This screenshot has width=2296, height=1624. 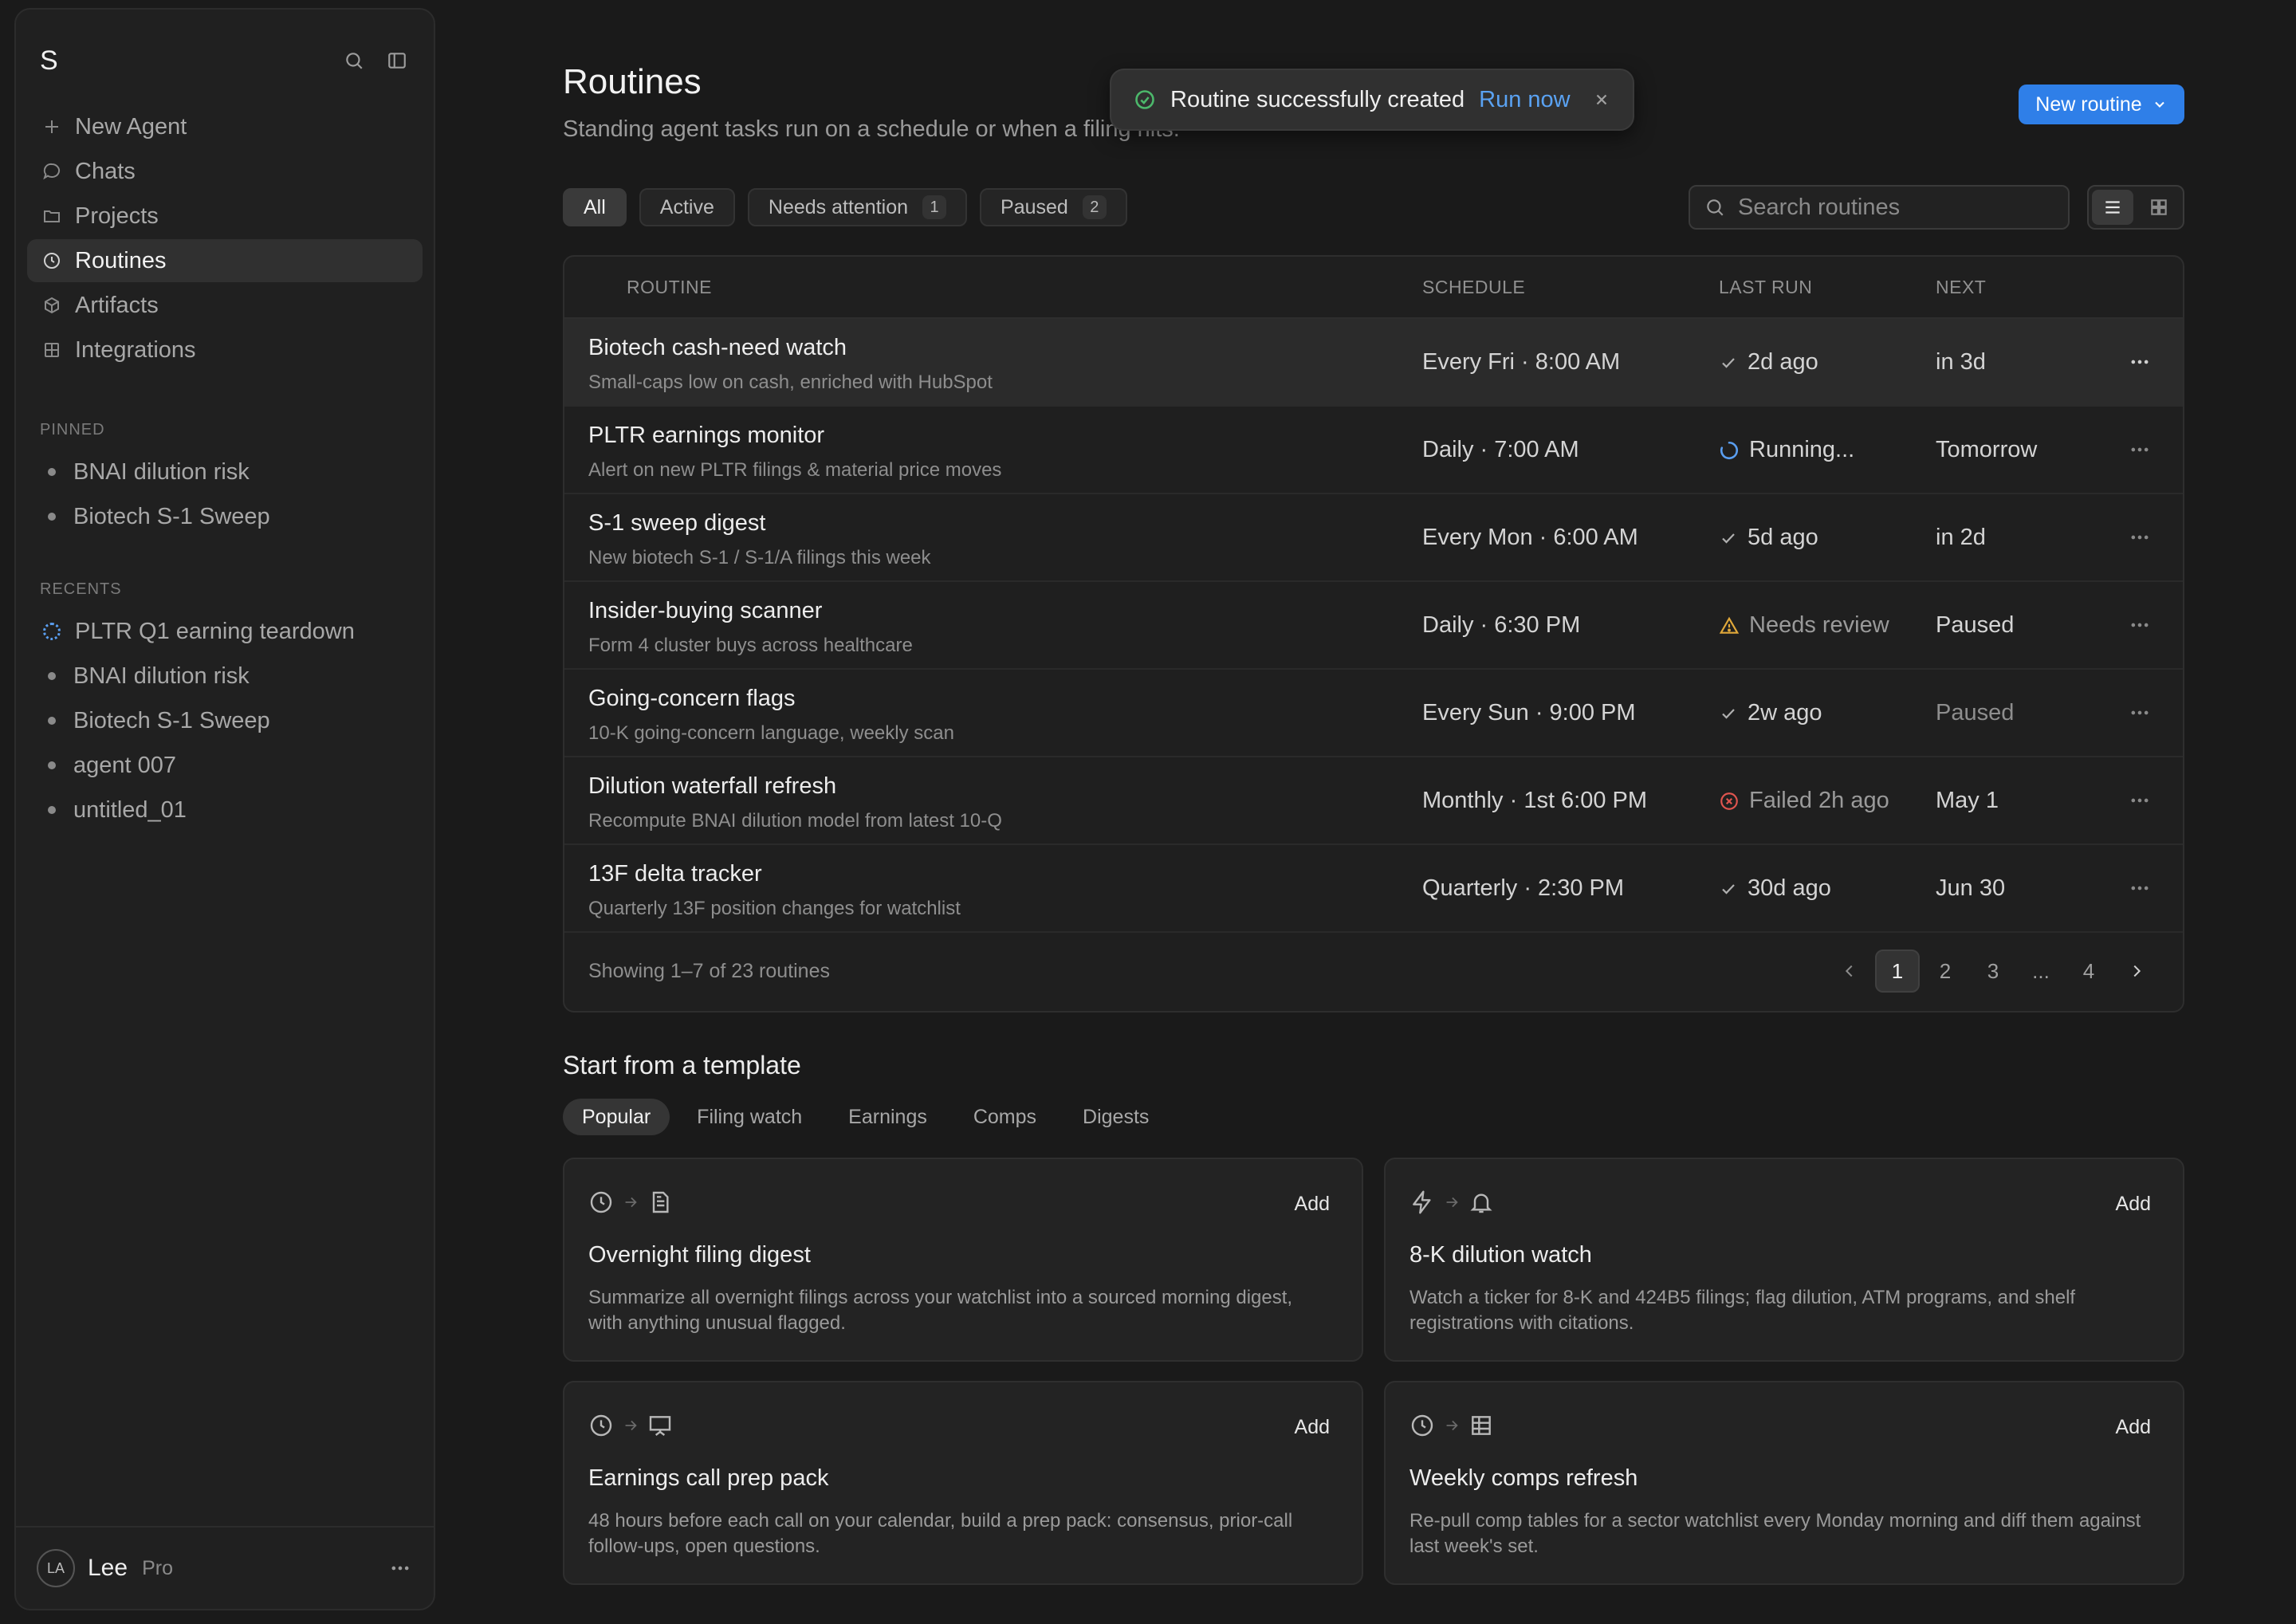 I want to click on close-icon, so click(x=1601, y=100).